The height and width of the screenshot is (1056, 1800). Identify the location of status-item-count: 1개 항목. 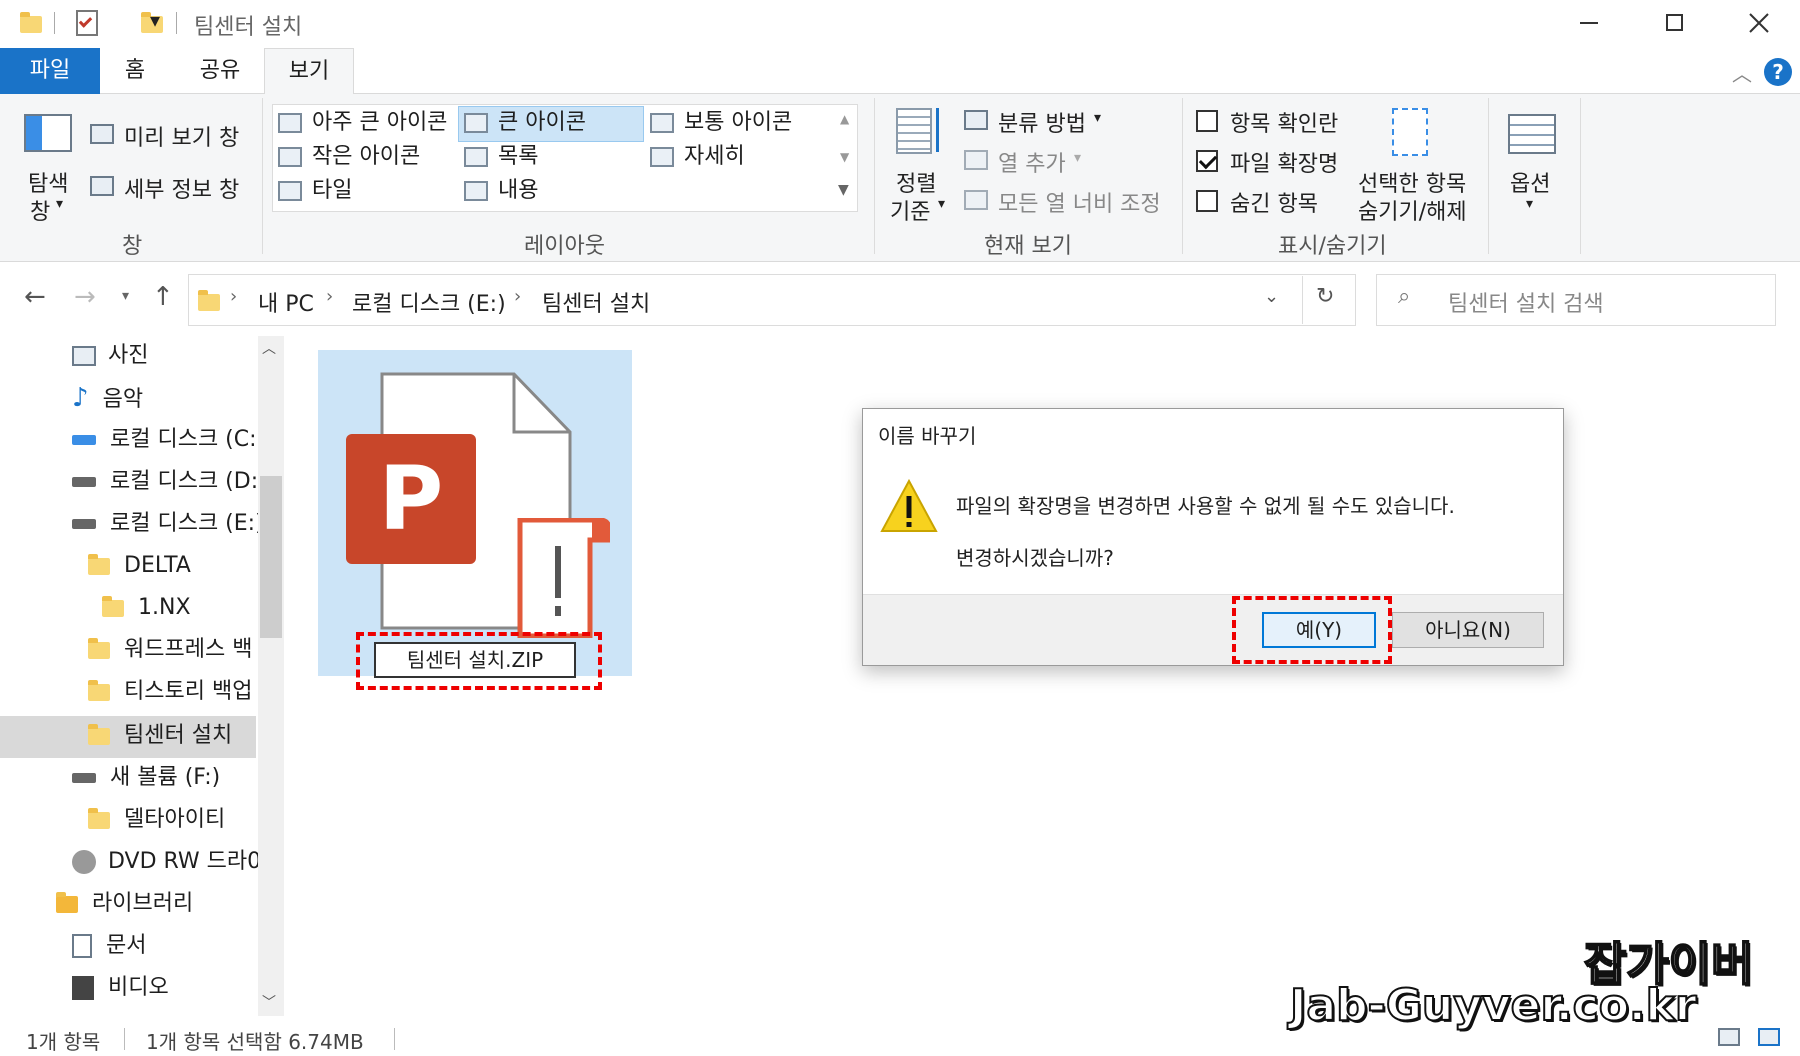
(63, 1042).